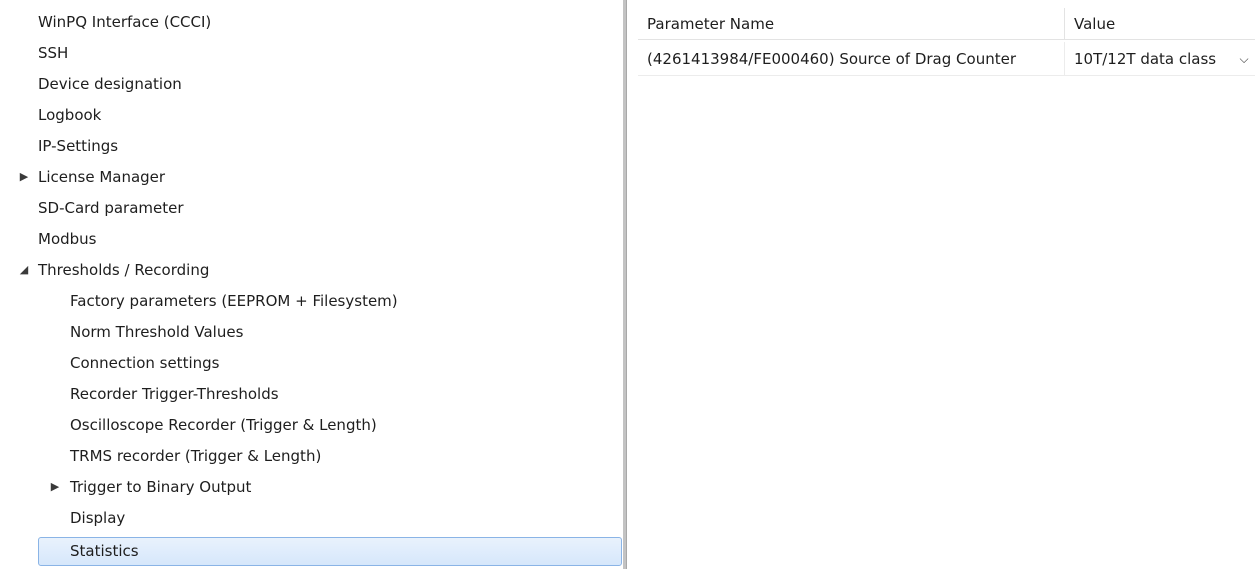 Image resolution: width=1255 pixels, height=569 pixels. Describe the element at coordinates (70, 115) in the screenshot. I see `tree-item-label: Logbook` at that location.